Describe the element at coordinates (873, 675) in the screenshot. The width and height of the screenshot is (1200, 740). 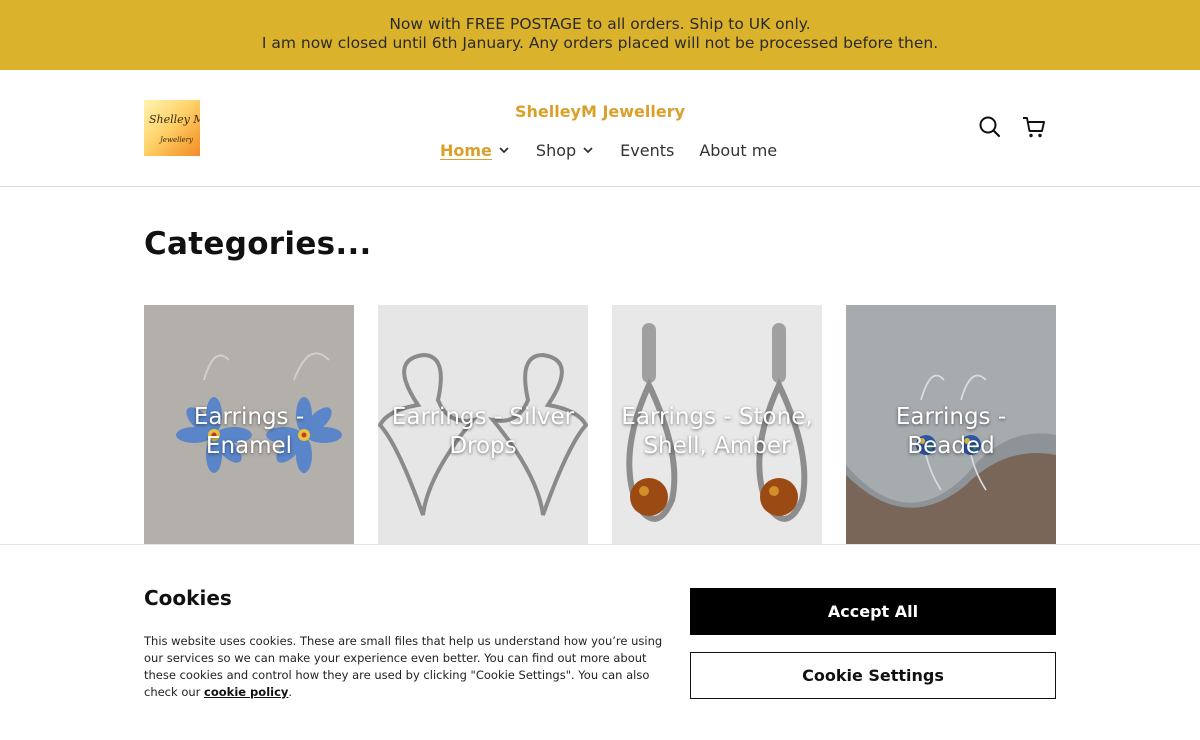
I see `cookie-settings-button: Cookie Settings` at that location.